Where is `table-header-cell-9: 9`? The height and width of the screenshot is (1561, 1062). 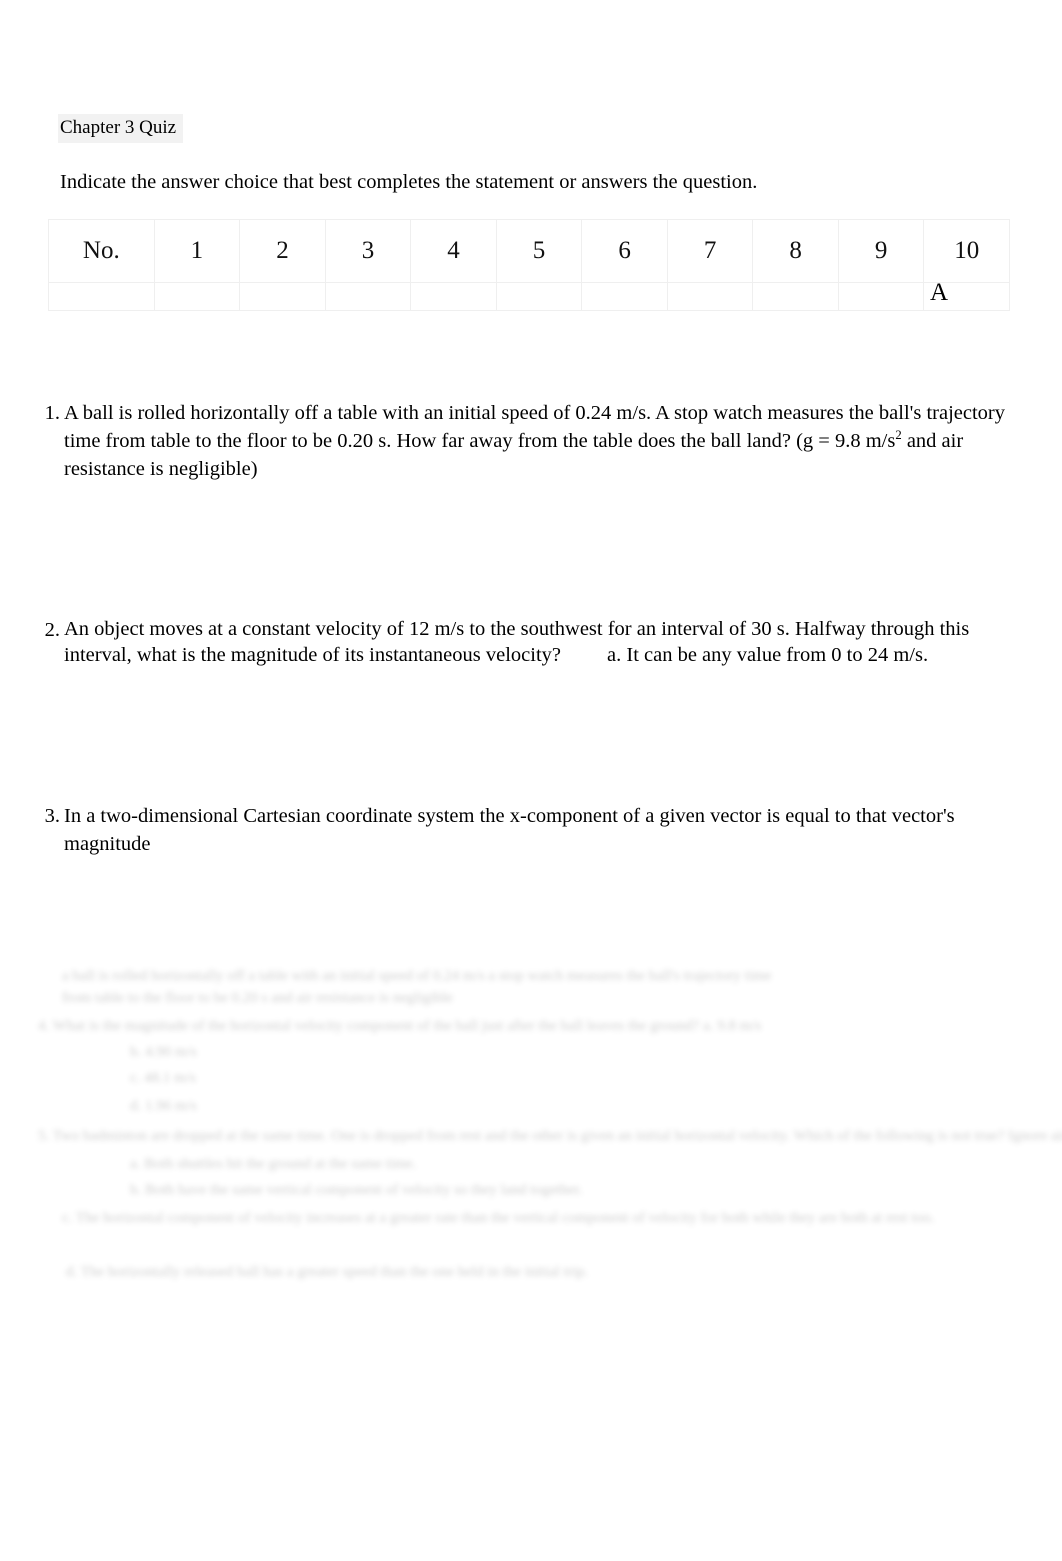
table-header-cell-9: 9 is located at coordinates (881, 251).